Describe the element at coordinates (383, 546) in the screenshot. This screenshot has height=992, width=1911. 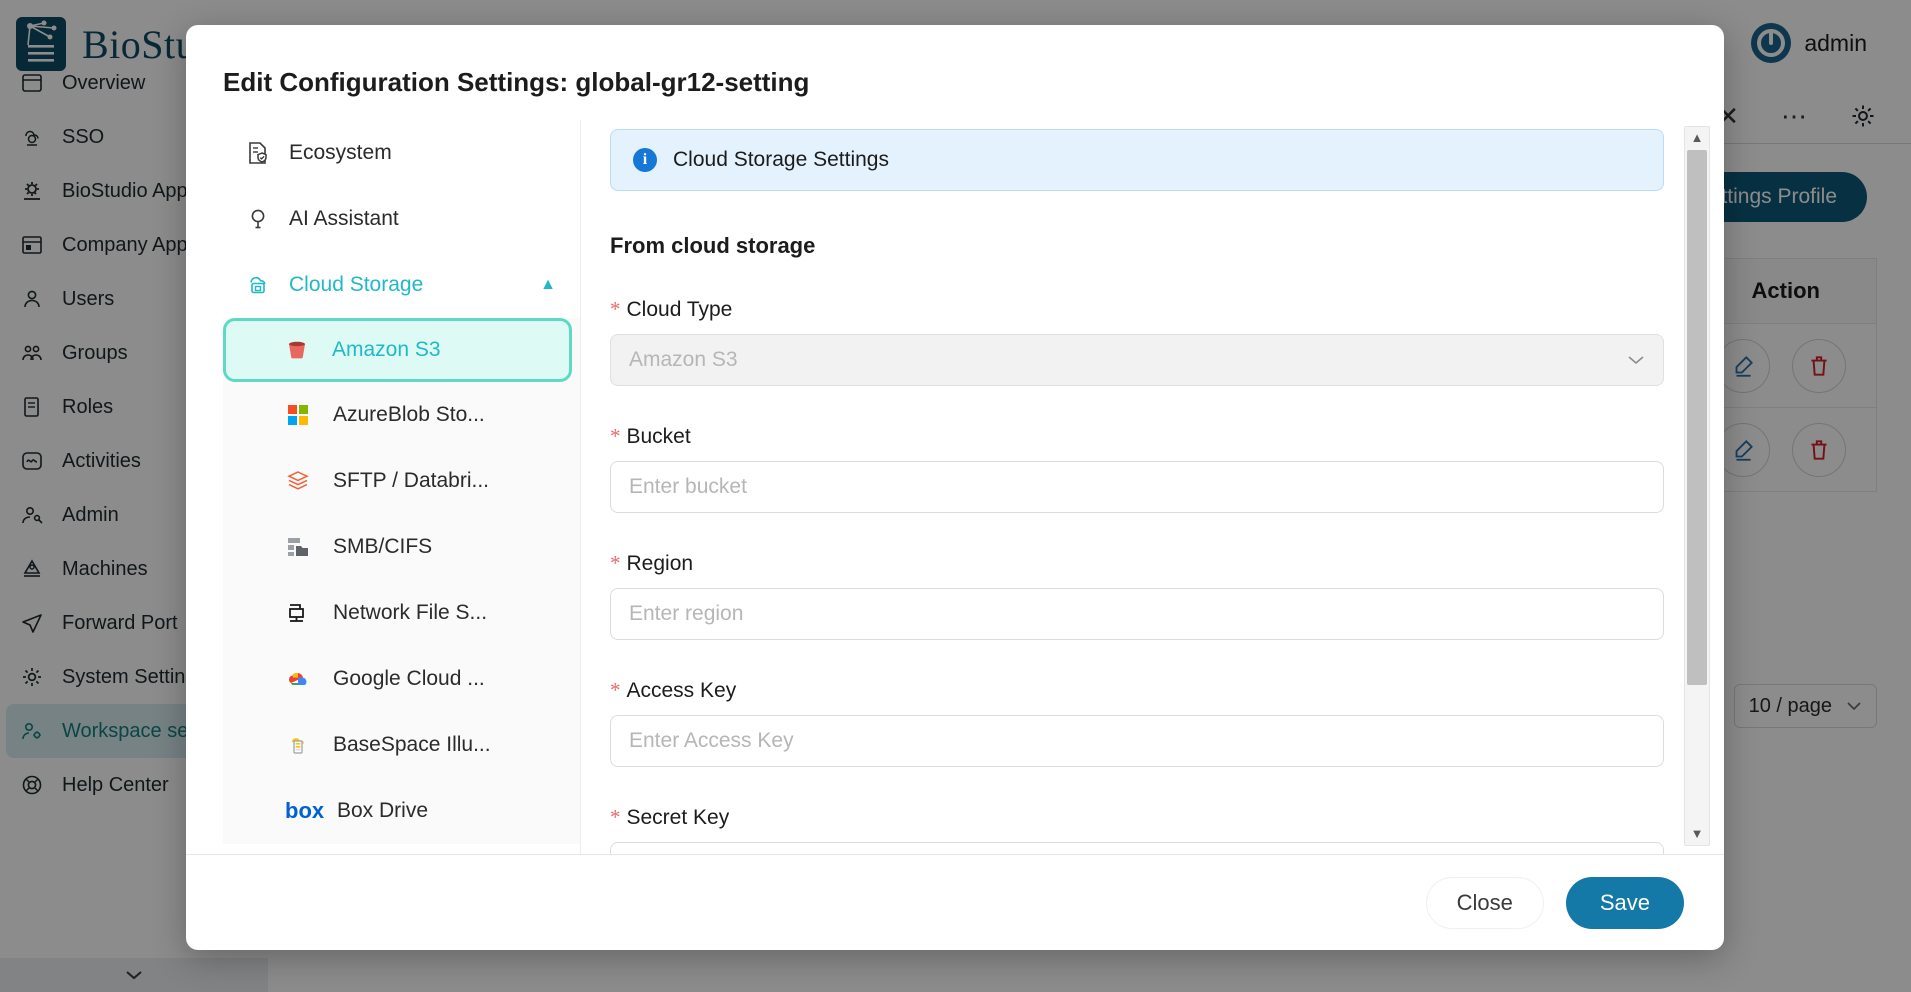
I see `modal-nav-label: SMB/CIFS` at that location.